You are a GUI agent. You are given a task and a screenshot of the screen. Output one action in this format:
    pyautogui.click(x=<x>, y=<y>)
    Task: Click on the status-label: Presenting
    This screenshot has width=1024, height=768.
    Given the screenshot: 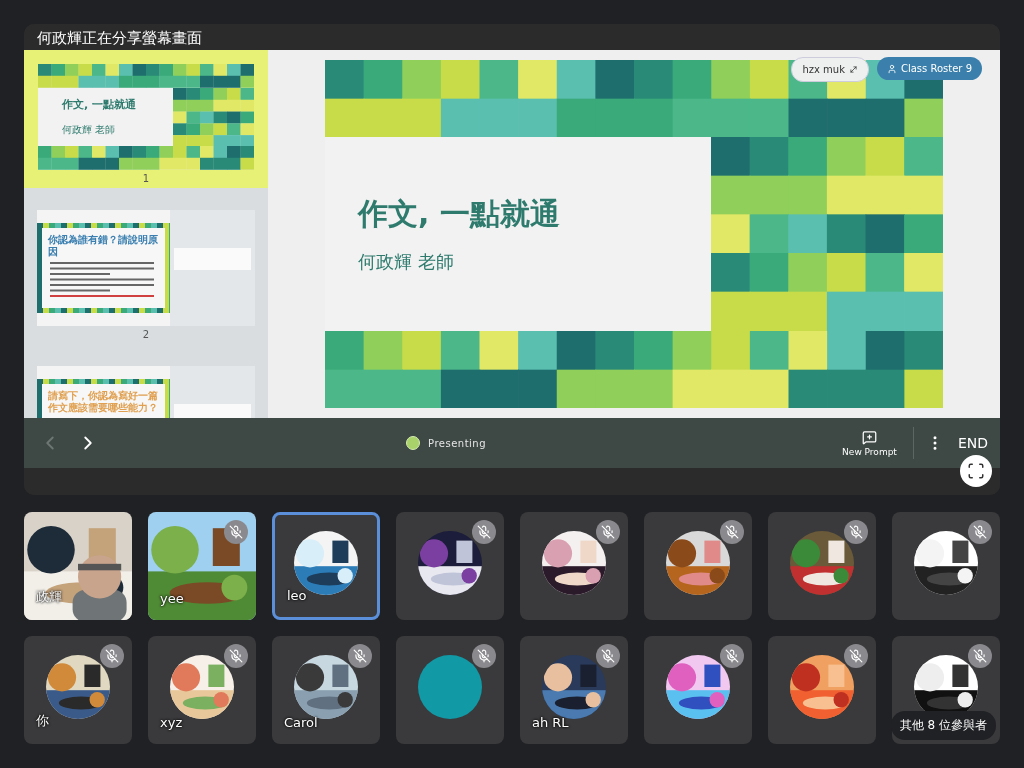 What is the action you would take?
    pyautogui.click(x=457, y=443)
    